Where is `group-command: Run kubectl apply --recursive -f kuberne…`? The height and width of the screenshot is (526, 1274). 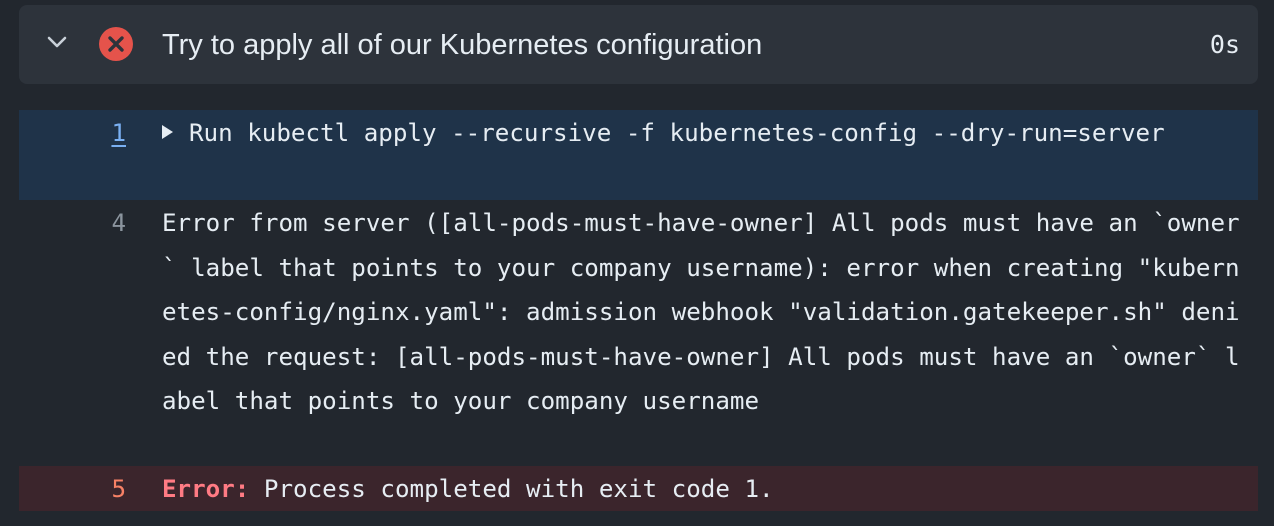 group-command: Run kubectl apply --recursive -f kuberne… is located at coordinates (677, 133).